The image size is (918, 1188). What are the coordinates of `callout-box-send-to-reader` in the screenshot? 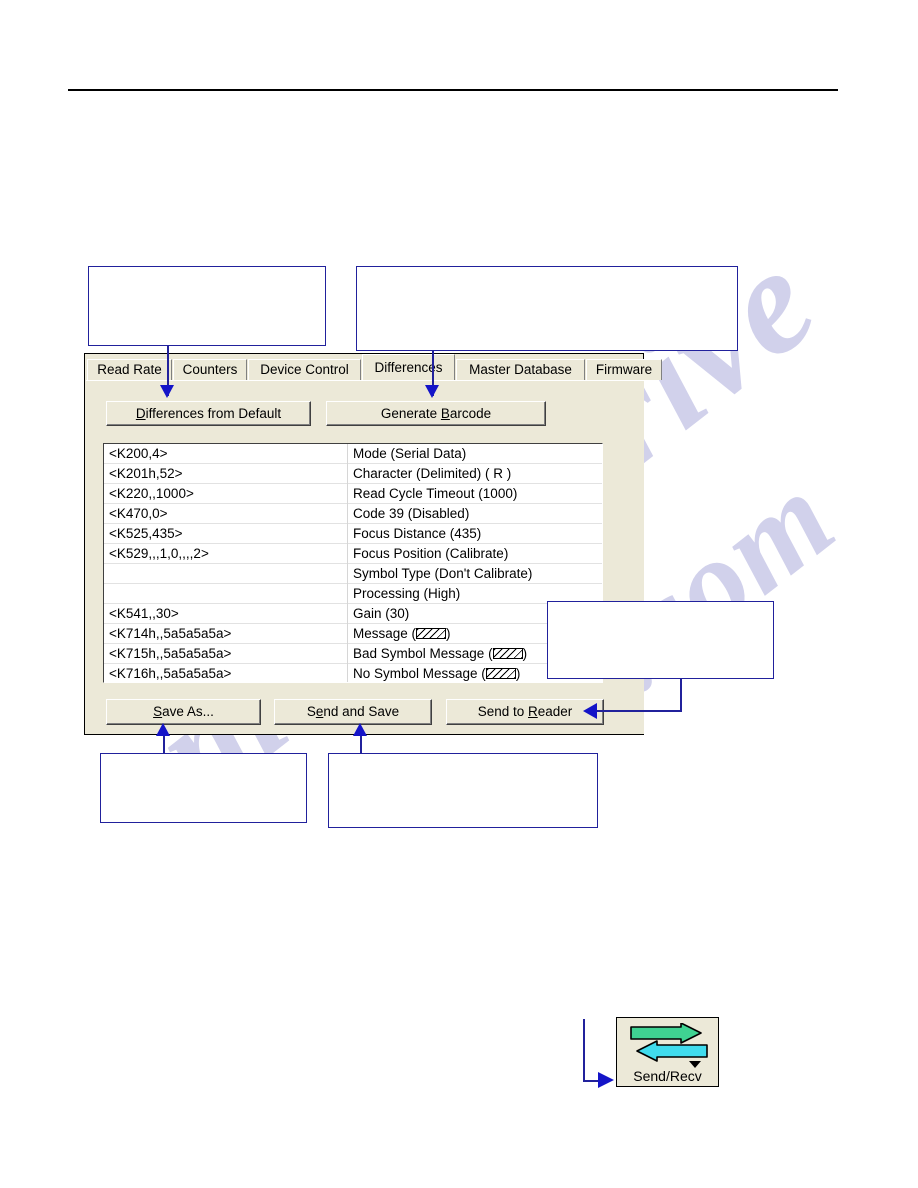 It's located at (660, 640).